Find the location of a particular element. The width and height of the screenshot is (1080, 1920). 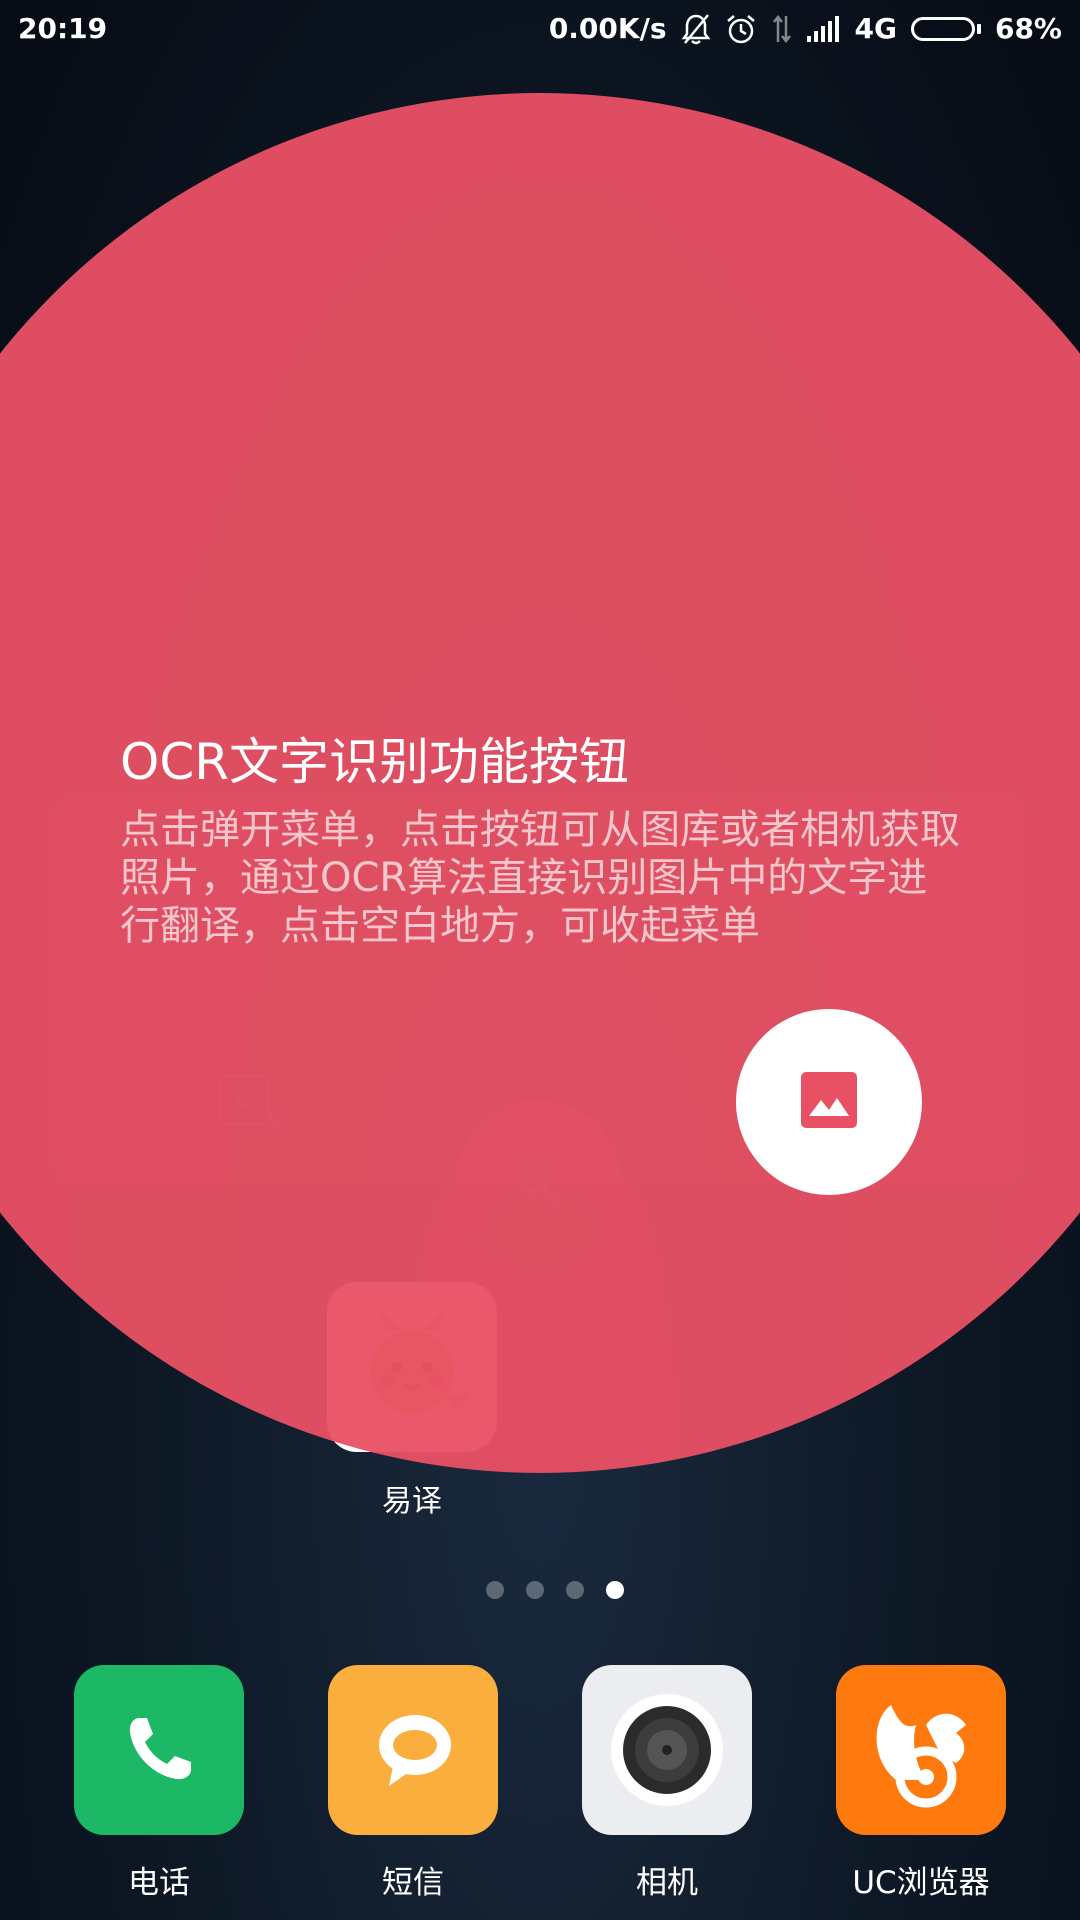

home-app-label: 易译 is located at coordinates (412, 1501).